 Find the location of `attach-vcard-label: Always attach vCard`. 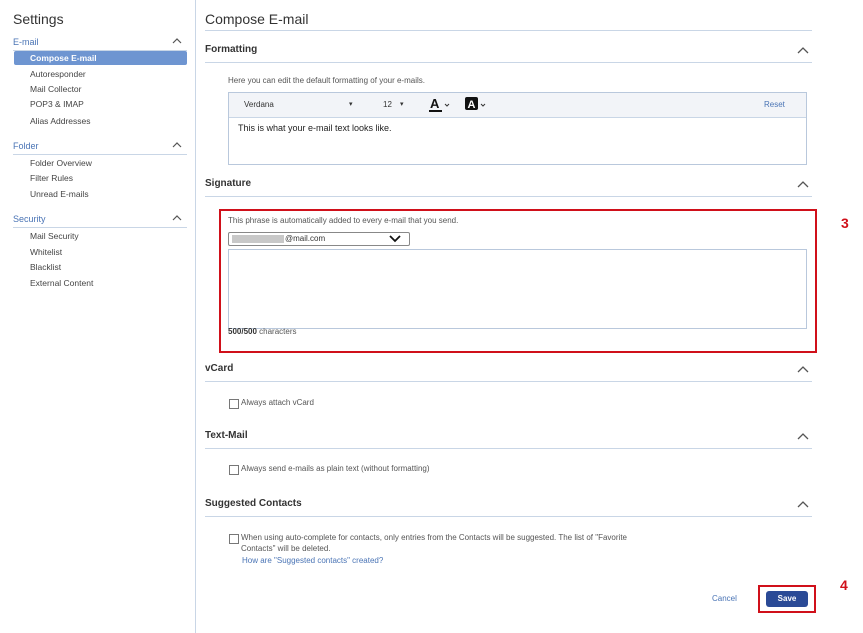

attach-vcard-label: Always attach vCard is located at coordinates (277, 402).